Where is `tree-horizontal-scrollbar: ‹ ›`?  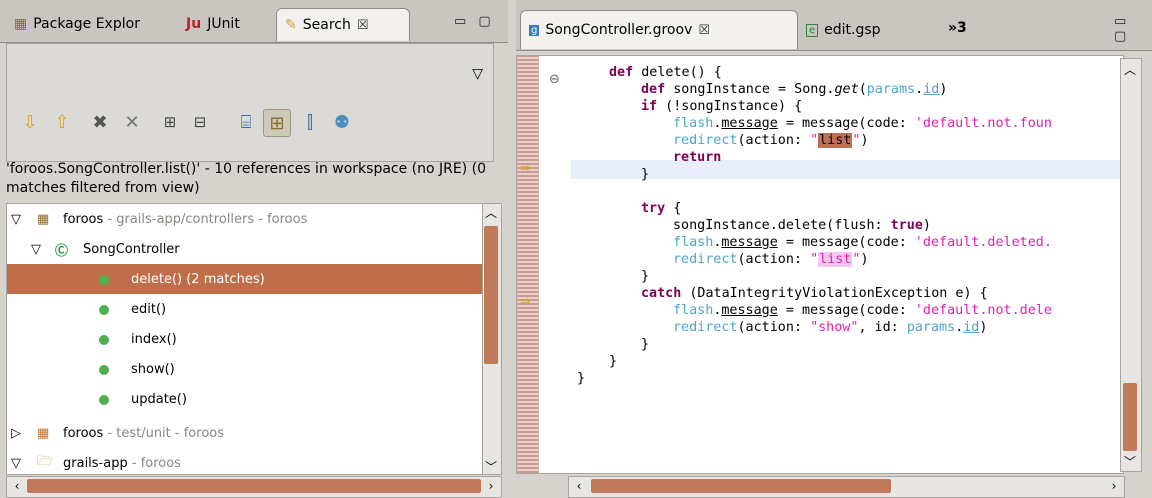 tree-horizontal-scrollbar: ‹ › is located at coordinates (254, 487).